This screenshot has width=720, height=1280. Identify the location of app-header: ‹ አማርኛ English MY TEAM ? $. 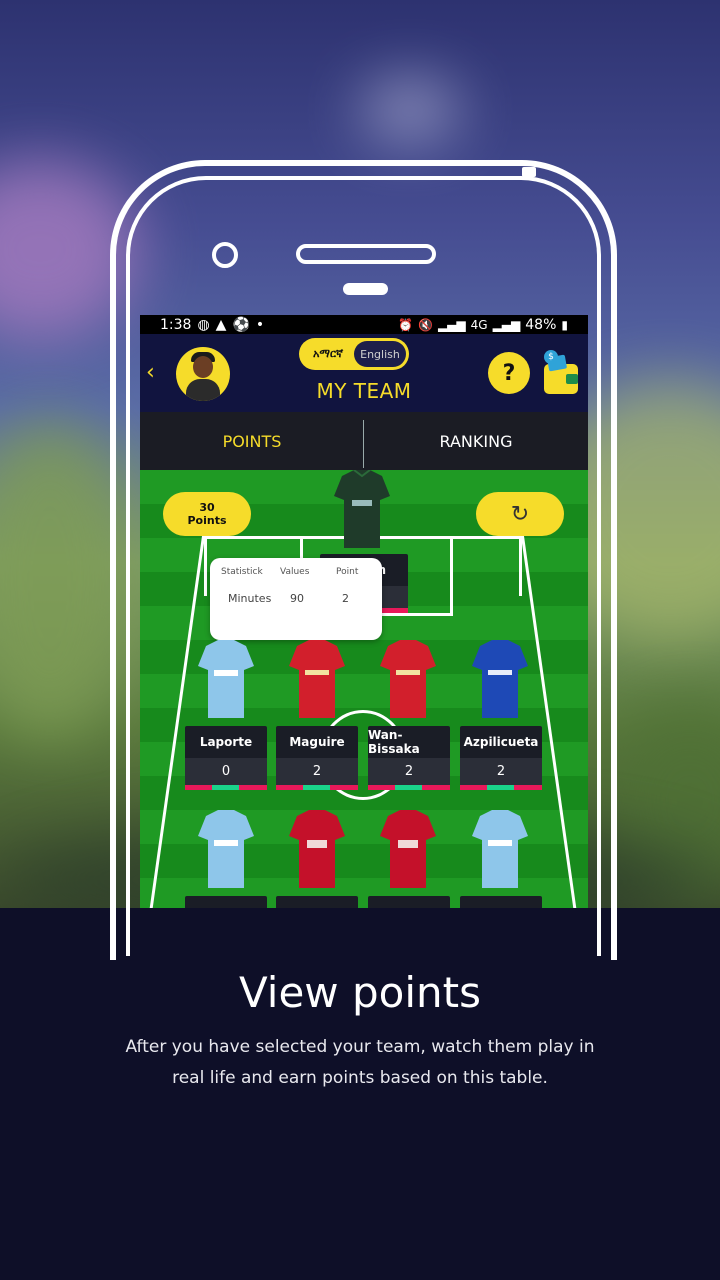
(364, 373).